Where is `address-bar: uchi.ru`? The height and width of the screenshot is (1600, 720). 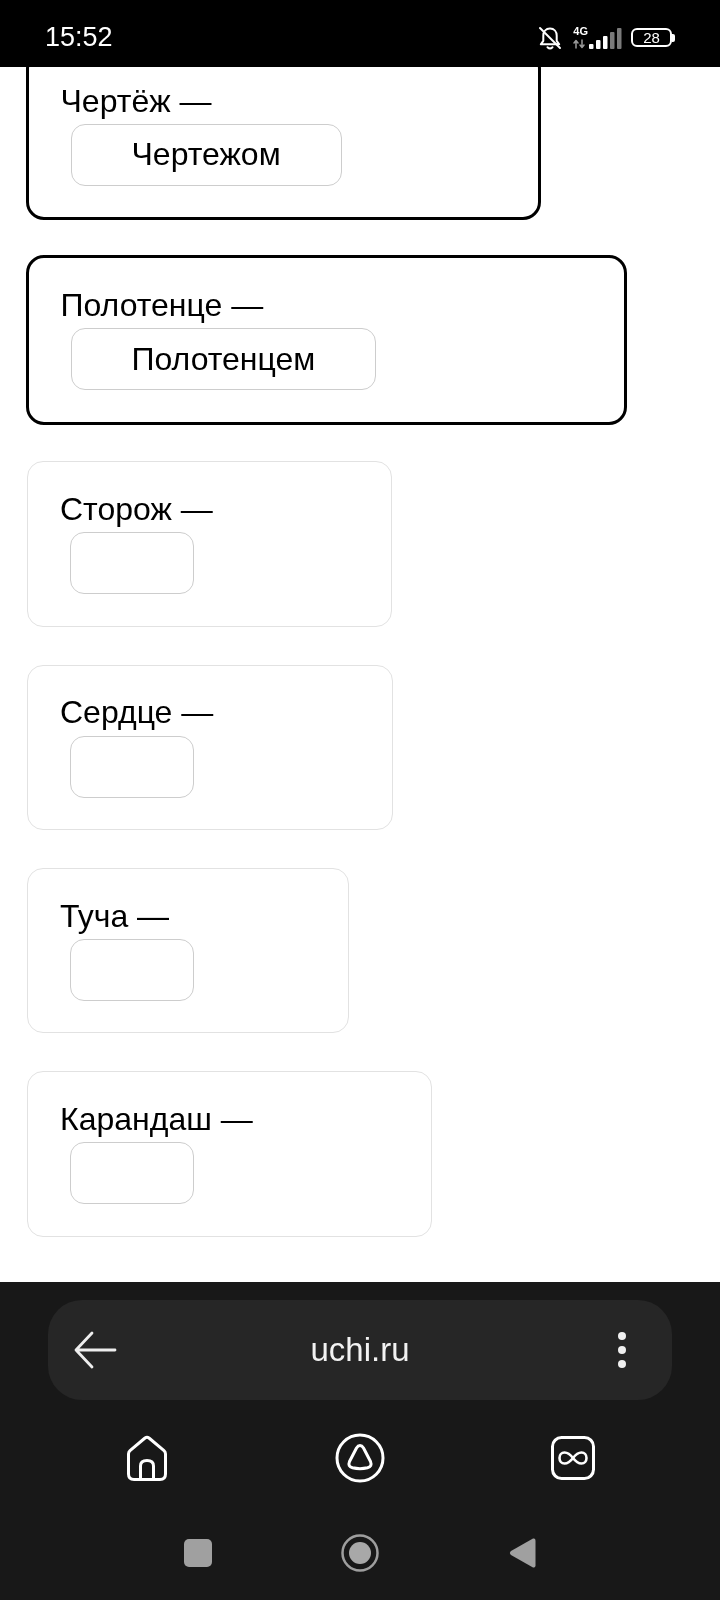 address-bar: uchi.ru is located at coordinates (360, 1350).